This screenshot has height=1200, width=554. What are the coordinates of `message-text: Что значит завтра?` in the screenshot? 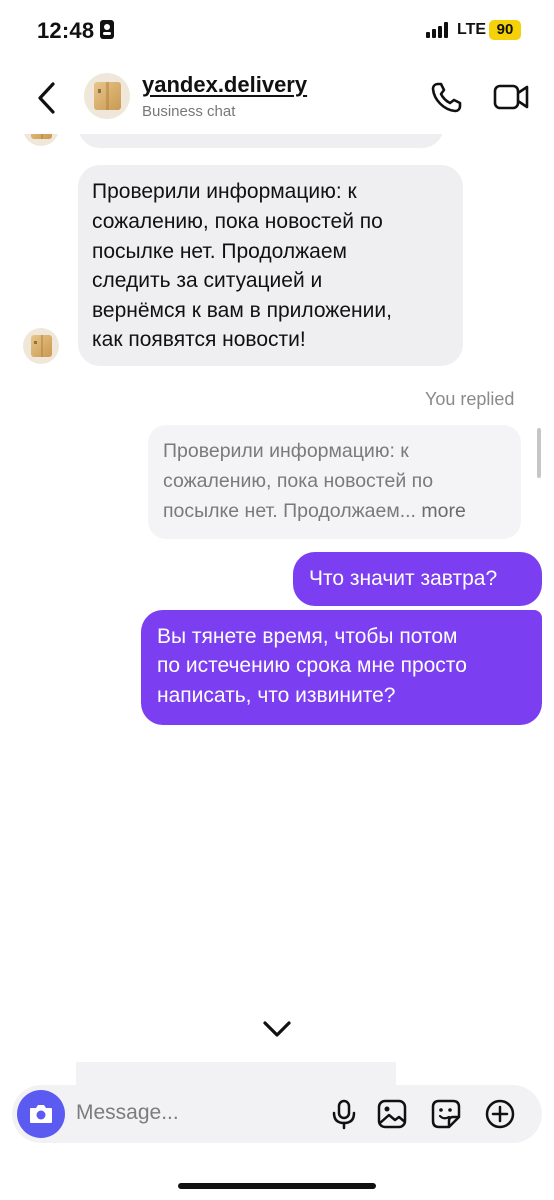 It's located at (403, 578).